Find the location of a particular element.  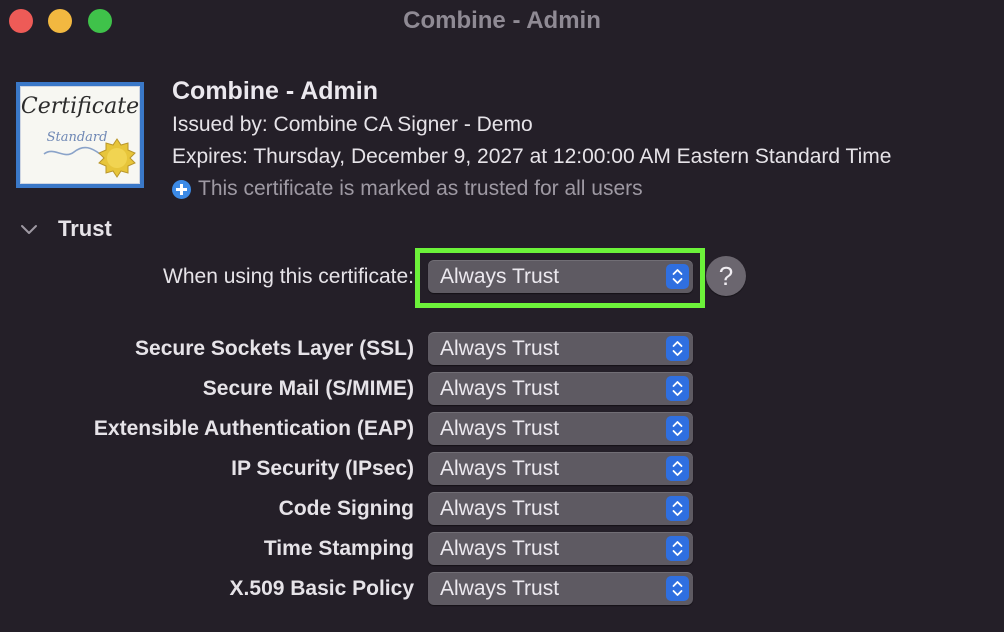

eap-popup: Always Trust is located at coordinates (560, 428).